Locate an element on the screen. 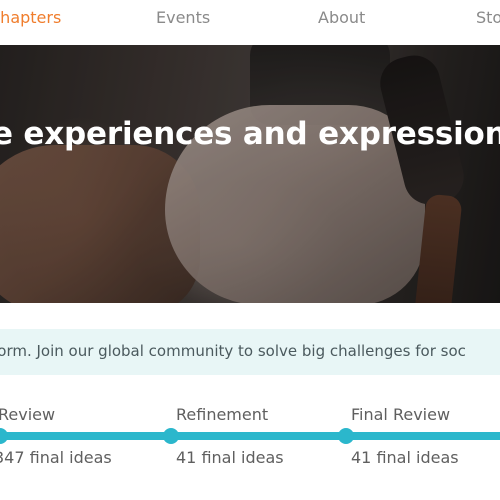 This screenshot has width=500, height=500. stage-label-review: Review is located at coordinates (28, 414).